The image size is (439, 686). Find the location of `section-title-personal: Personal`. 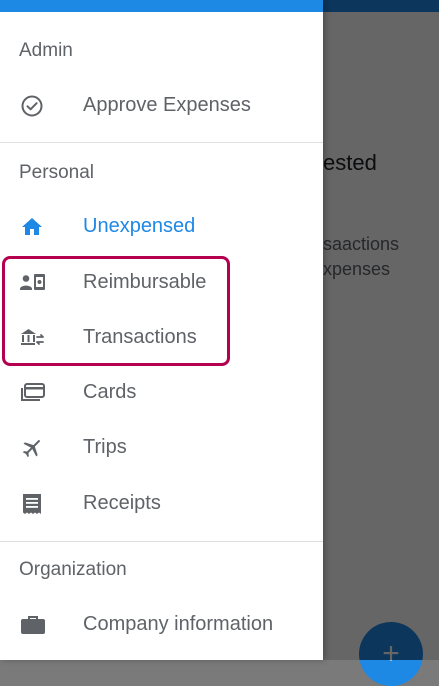

section-title-personal: Personal is located at coordinates (56, 172).